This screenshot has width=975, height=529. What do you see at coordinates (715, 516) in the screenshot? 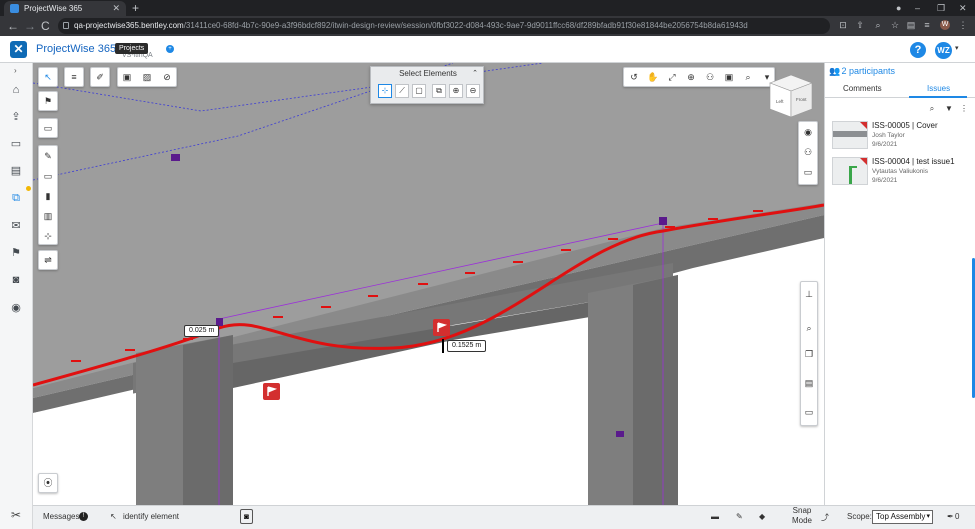
I see `briefcase-icon: ▬` at bounding box center [715, 516].